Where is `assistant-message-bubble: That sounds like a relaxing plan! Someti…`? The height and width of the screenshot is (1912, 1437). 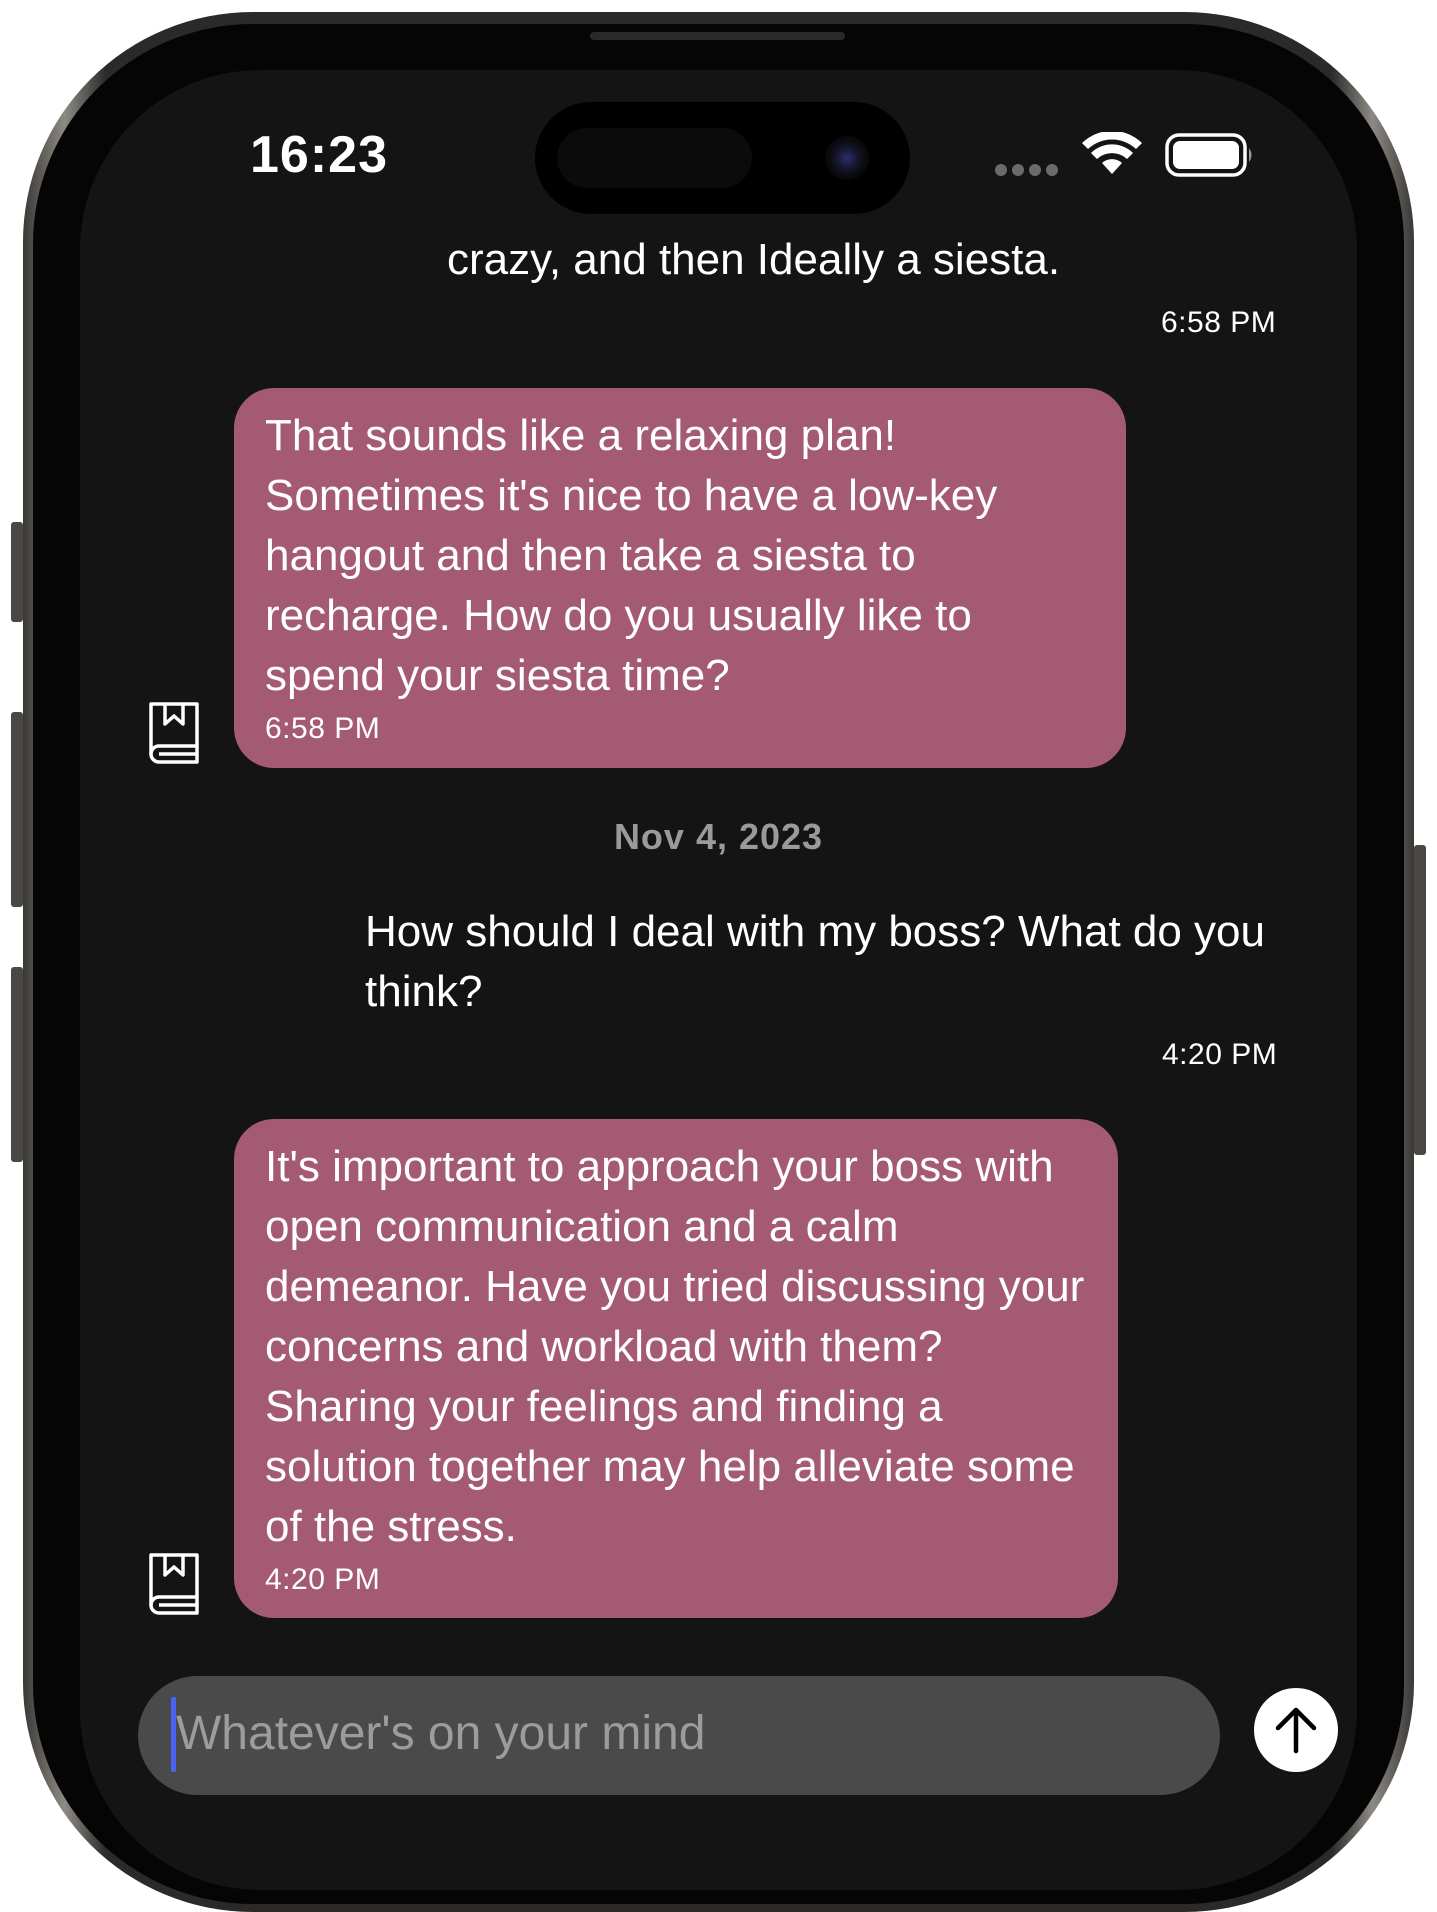 assistant-message-bubble: That sounds like a relaxing plan! Someti… is located at coordinates (680, 578).